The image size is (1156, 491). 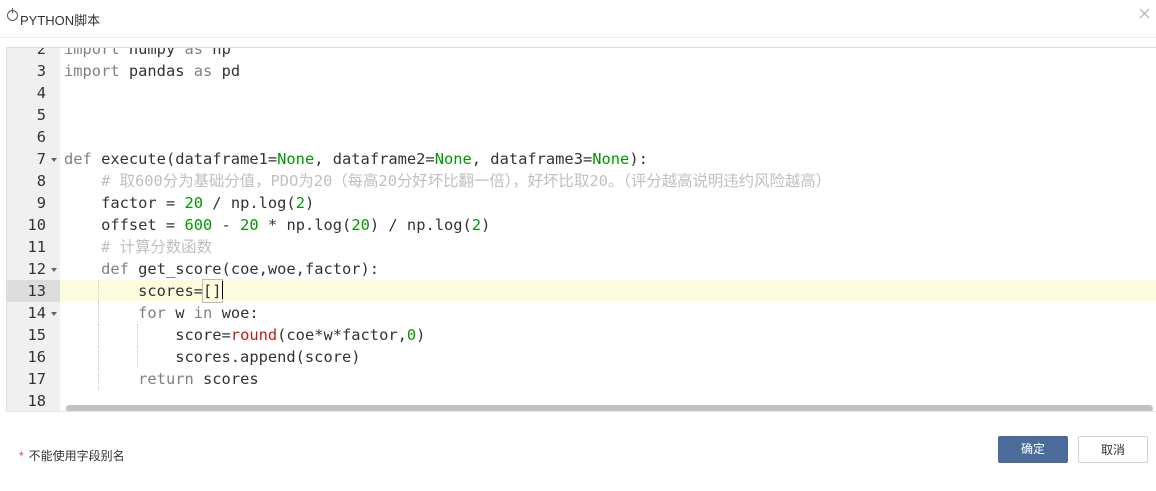 What do you see at coordinates (36, 357) in the screenshot?
I see `line-number: 16` at bounding box center [36, 357].